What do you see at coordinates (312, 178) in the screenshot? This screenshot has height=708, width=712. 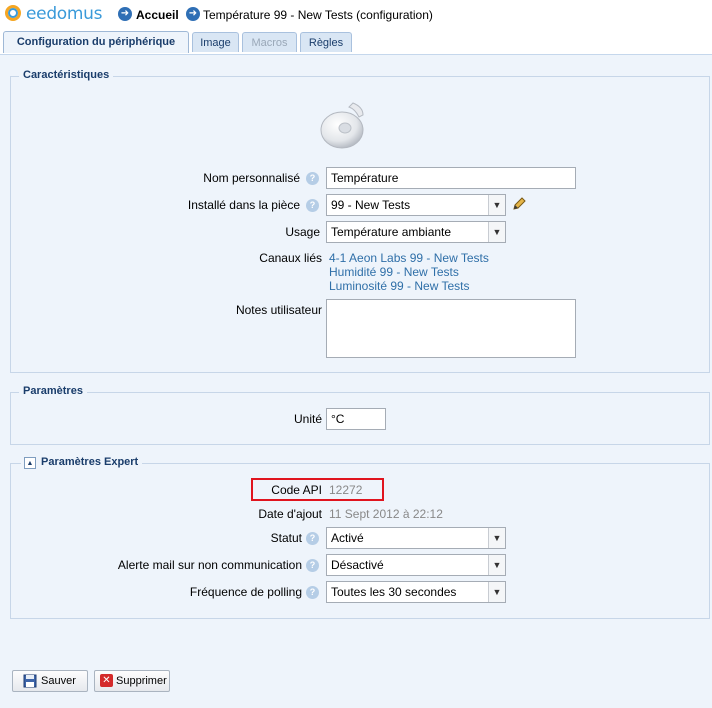 I see `nom-help-icon: ?` at bounding box center [312, 178].